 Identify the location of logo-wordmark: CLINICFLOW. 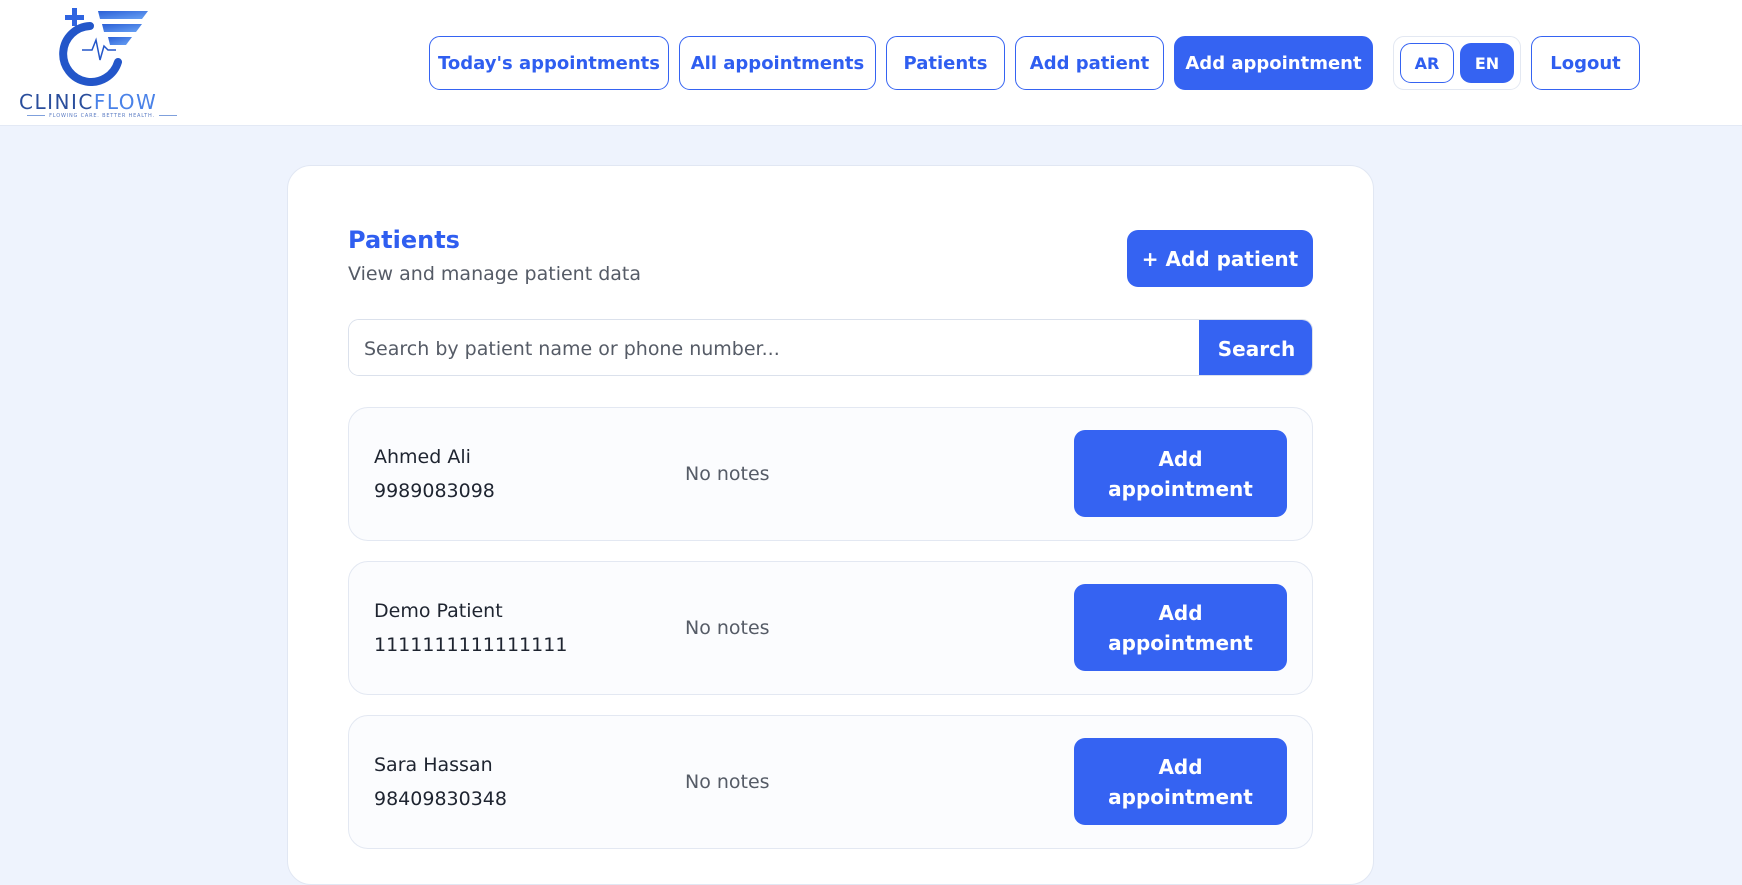
(88, 102).